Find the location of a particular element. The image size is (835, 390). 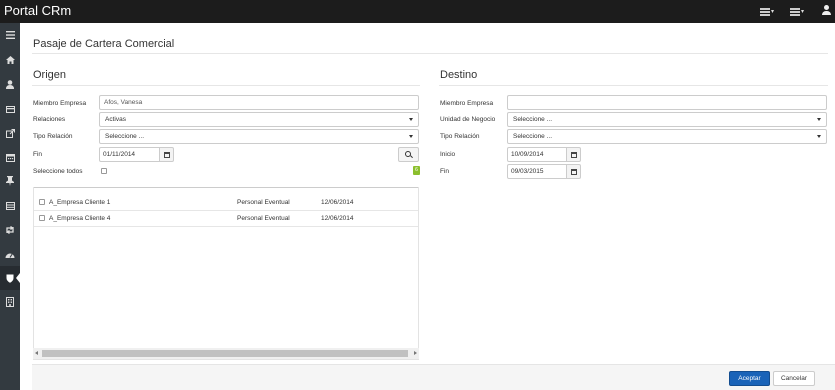

shield-icon is located at coordinates (10, 278).